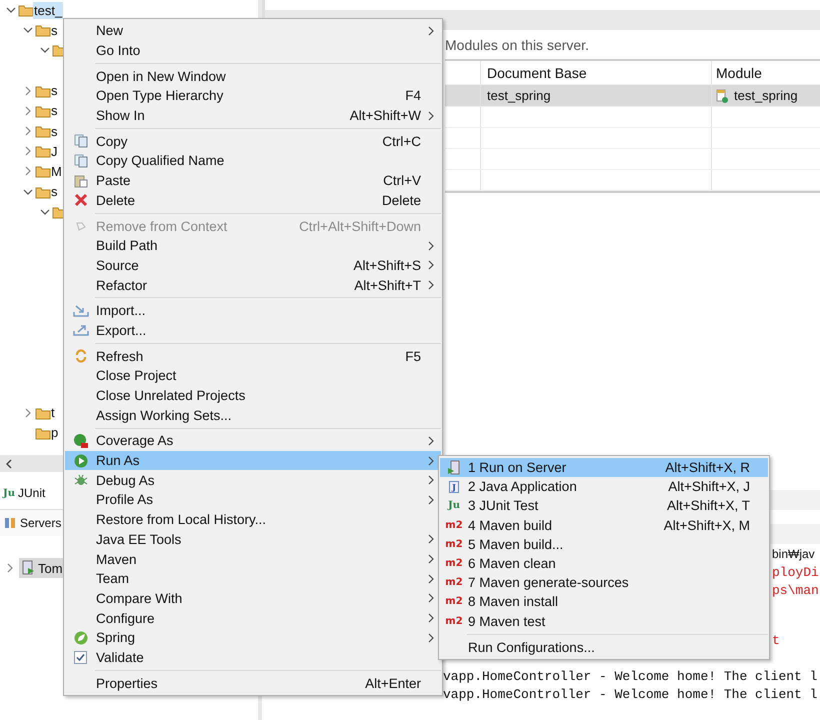 The image size is (820, 720). Describe the element at coordinates (253, 116) in the screenshot. I see `menu-item: Show In Alt+Shift+W` at that location.